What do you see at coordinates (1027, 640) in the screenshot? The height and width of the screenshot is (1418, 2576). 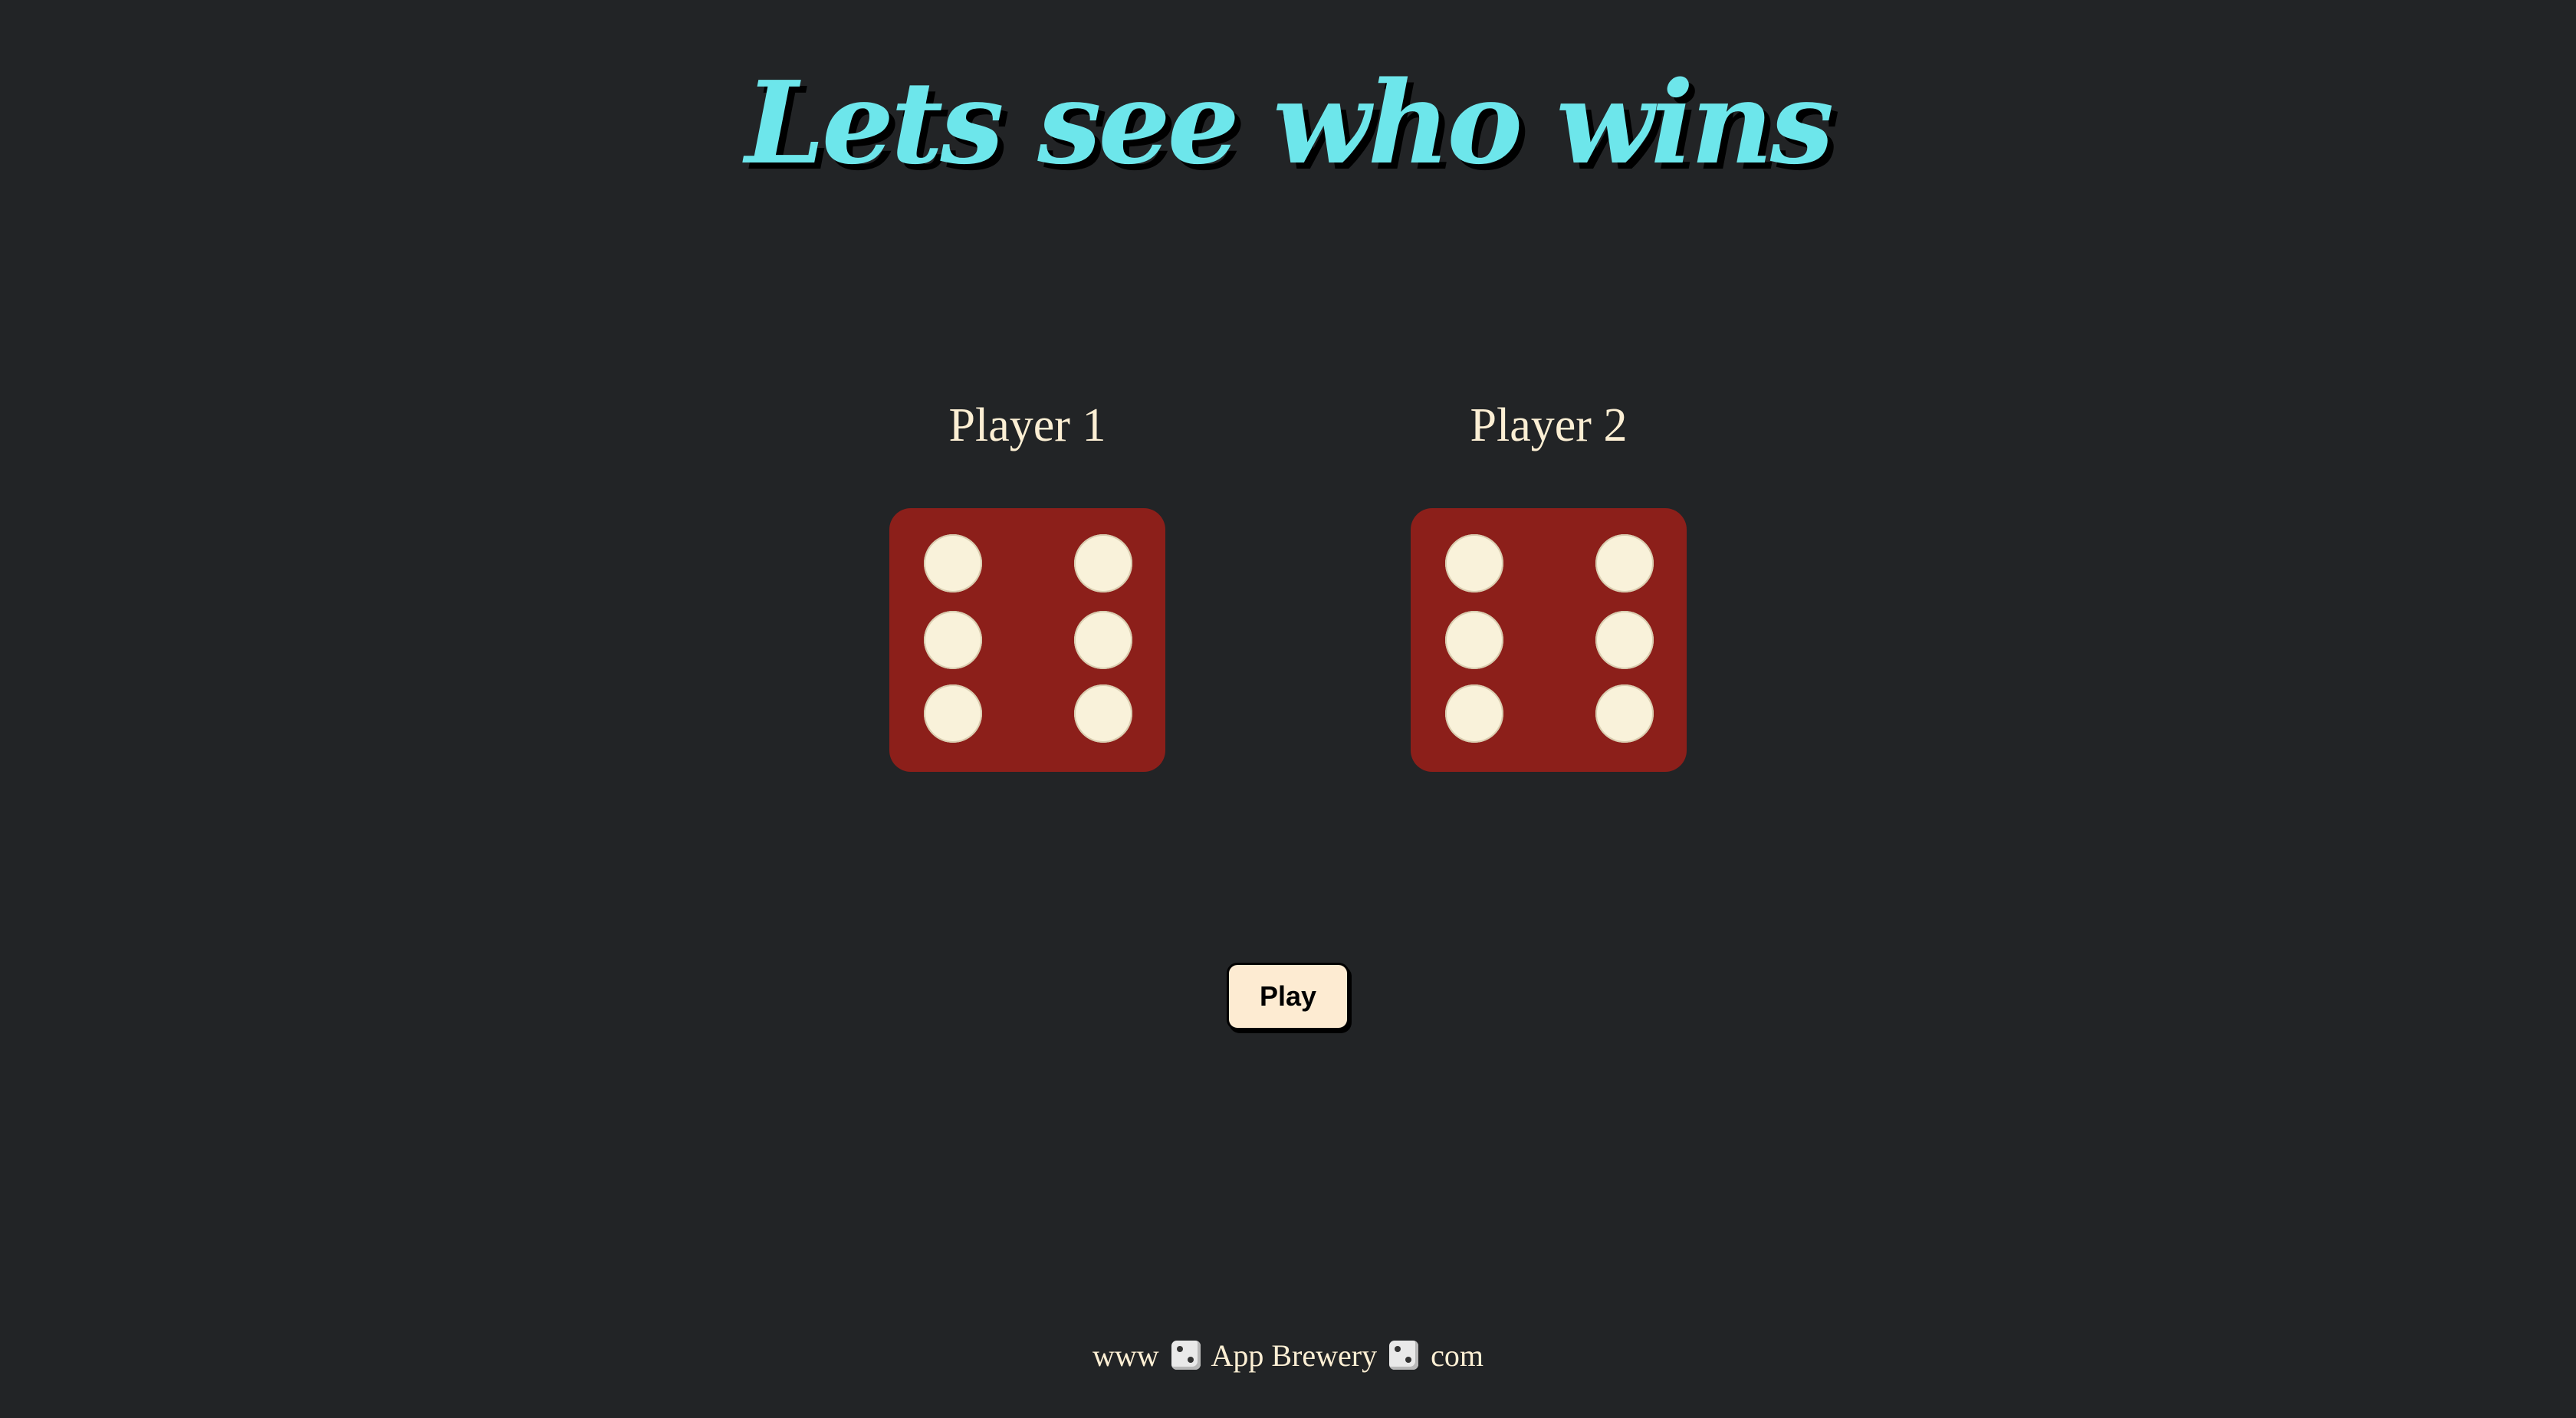 I see `player-1-dice` at bounding box center [1027, 640].